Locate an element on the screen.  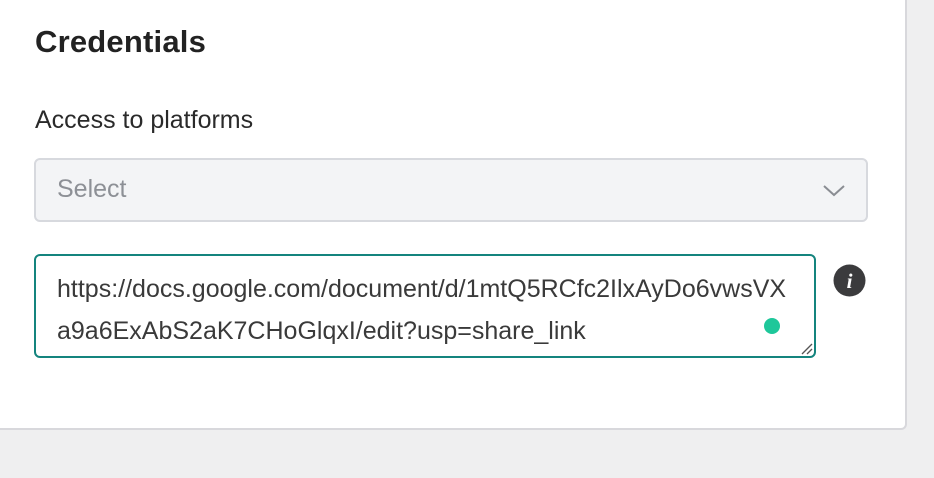
section-title: Credentials is located at coordinates (121, 41).